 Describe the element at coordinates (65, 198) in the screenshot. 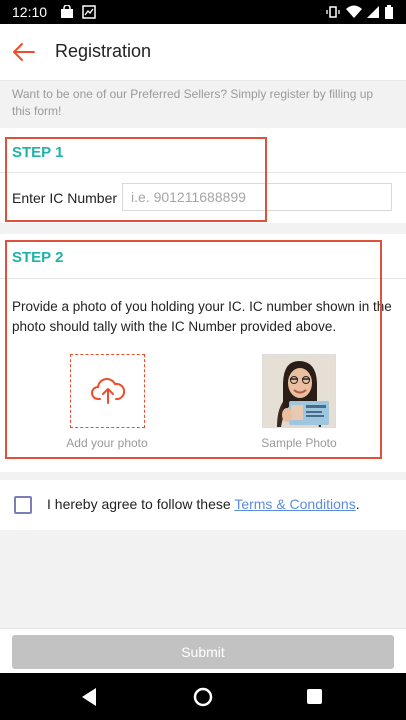

I see `ic-number-label: Enter IC Number` at that location.